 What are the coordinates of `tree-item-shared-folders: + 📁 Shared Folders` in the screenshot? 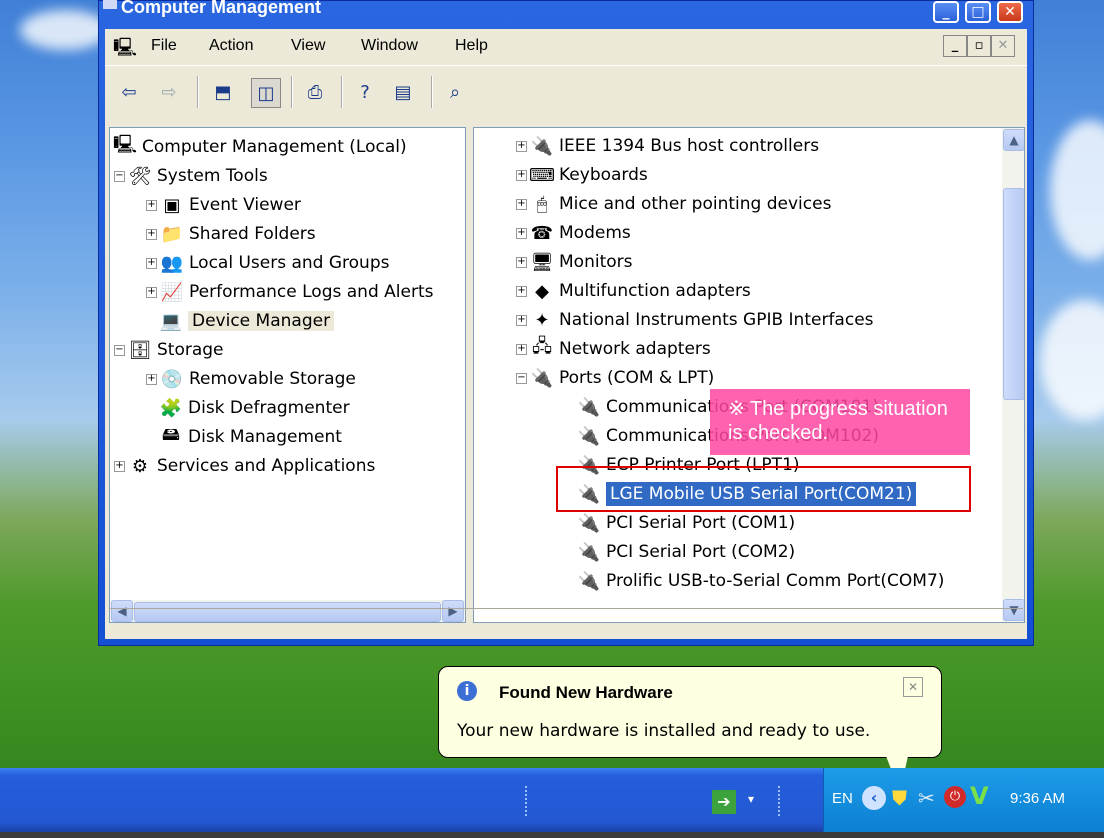 It's located at (231, 234).